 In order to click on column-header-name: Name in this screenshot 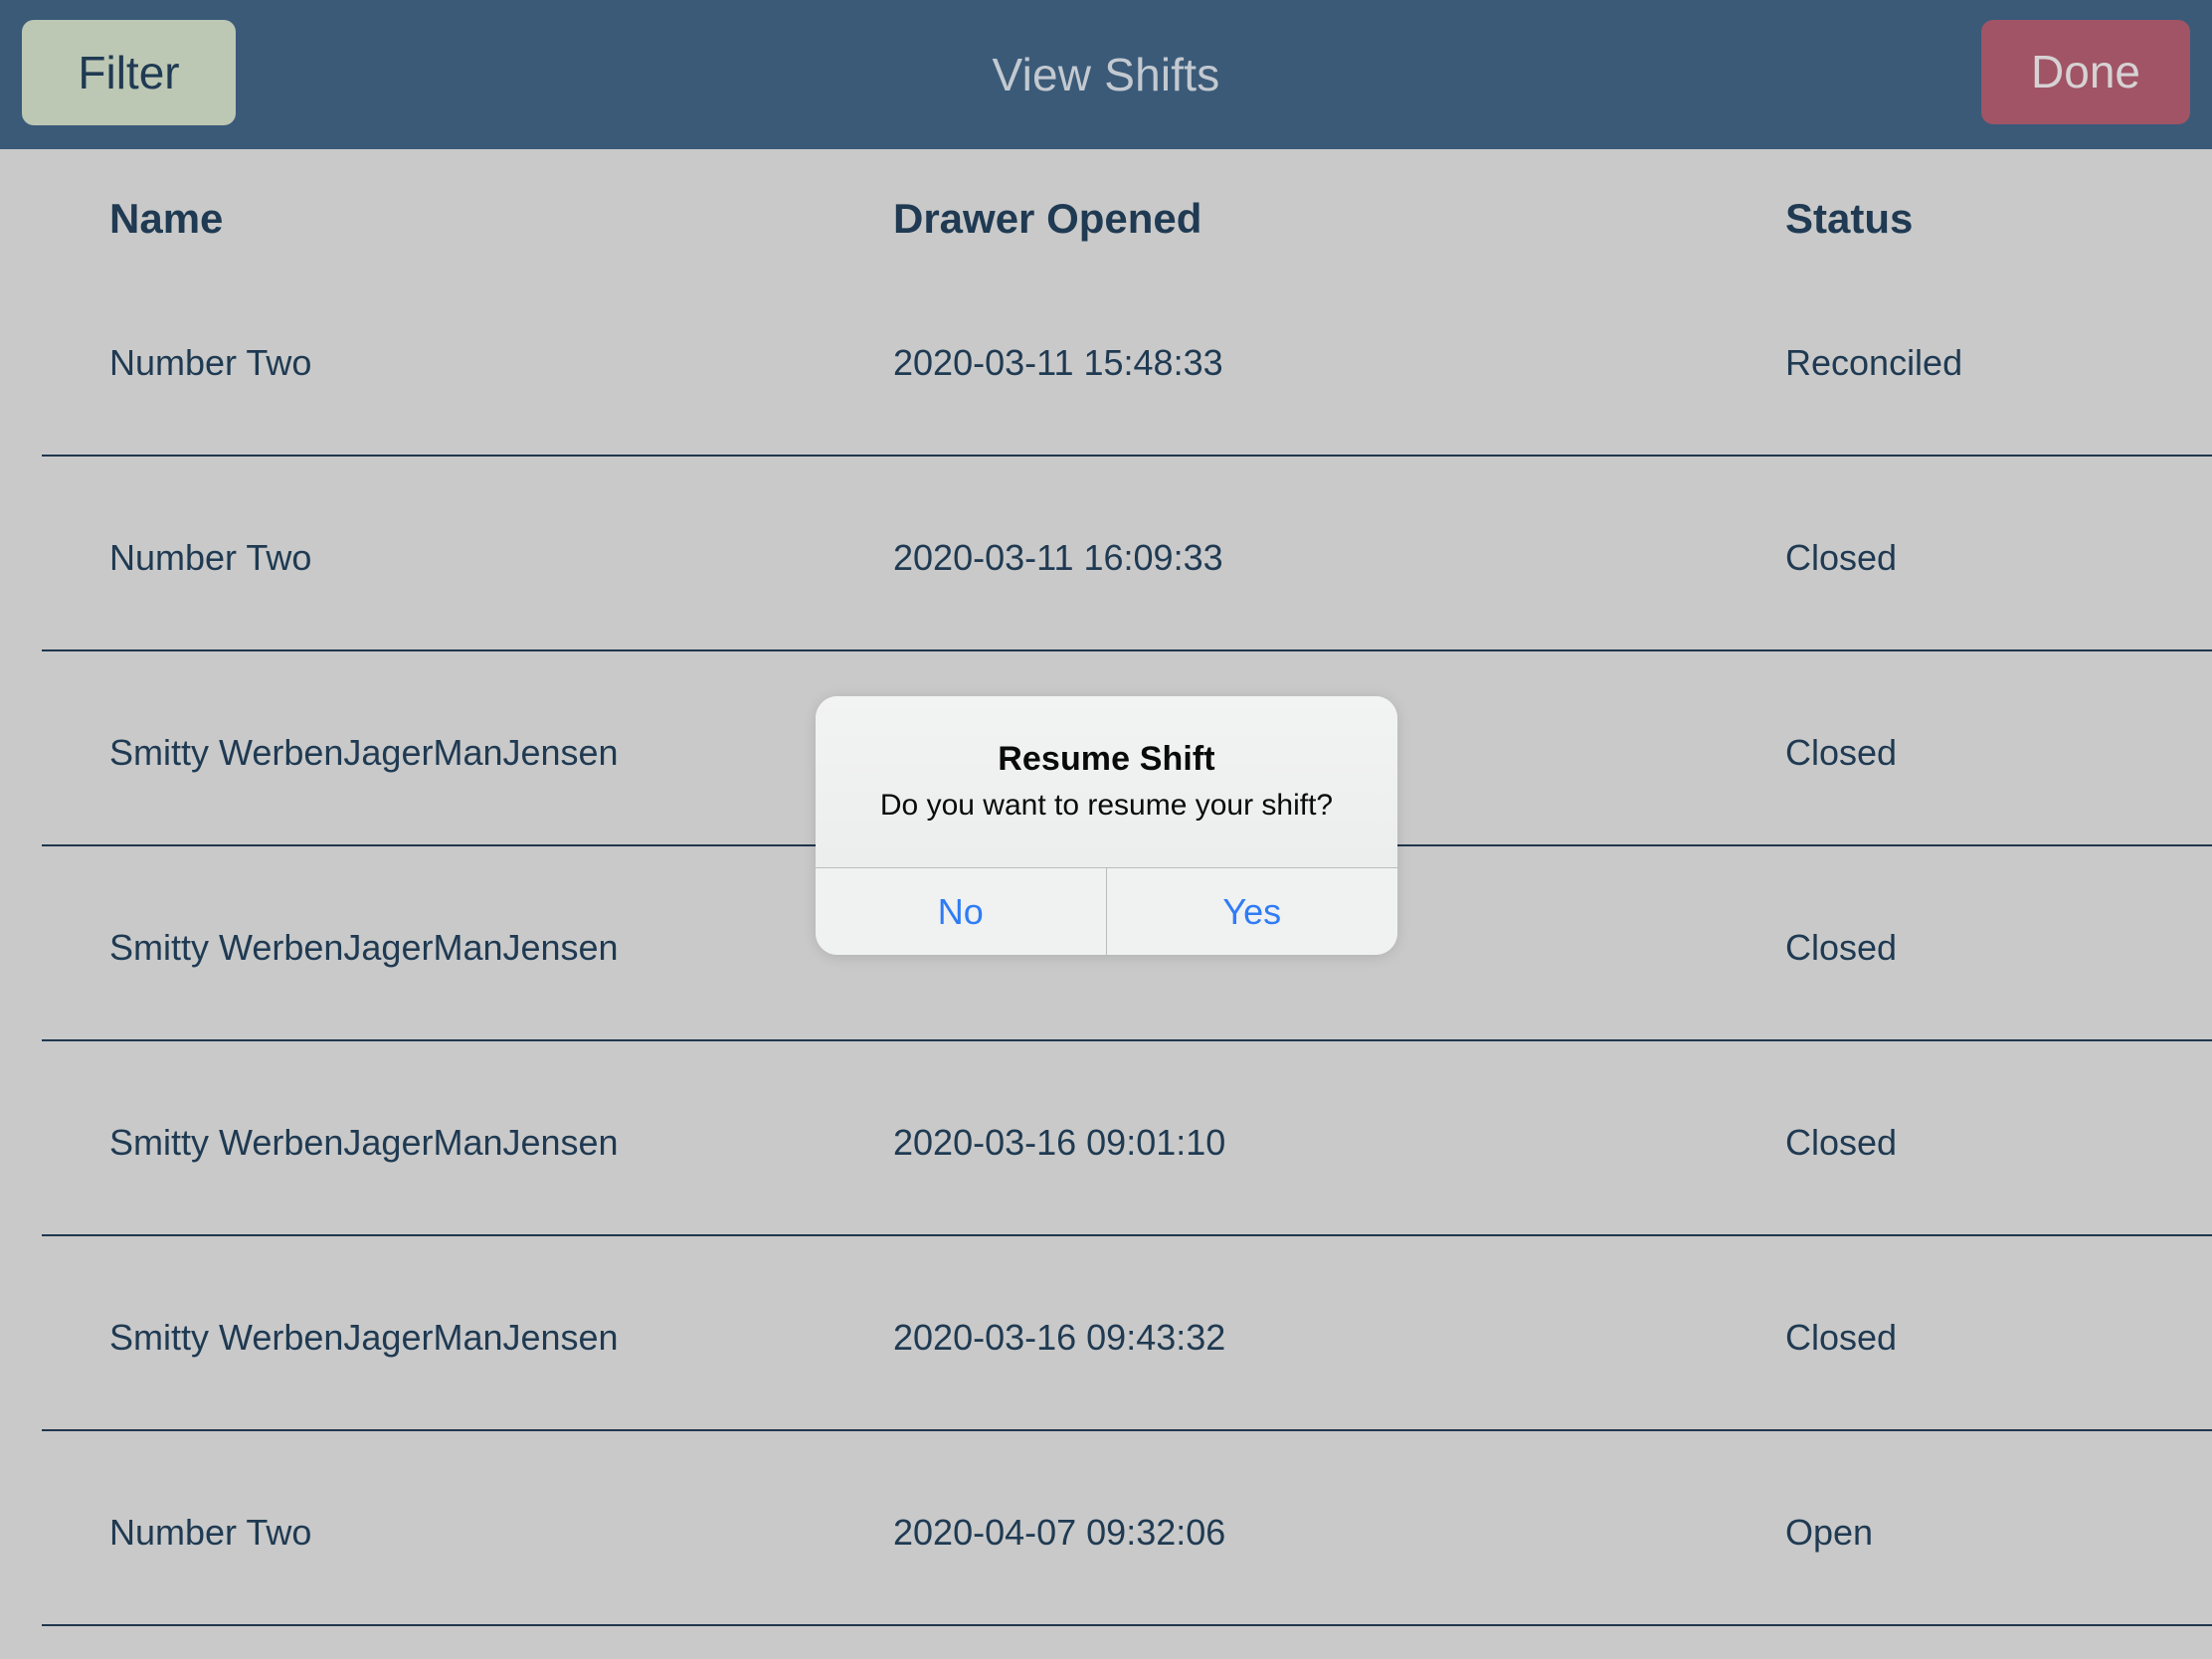, I will do `click(166, 218)`.